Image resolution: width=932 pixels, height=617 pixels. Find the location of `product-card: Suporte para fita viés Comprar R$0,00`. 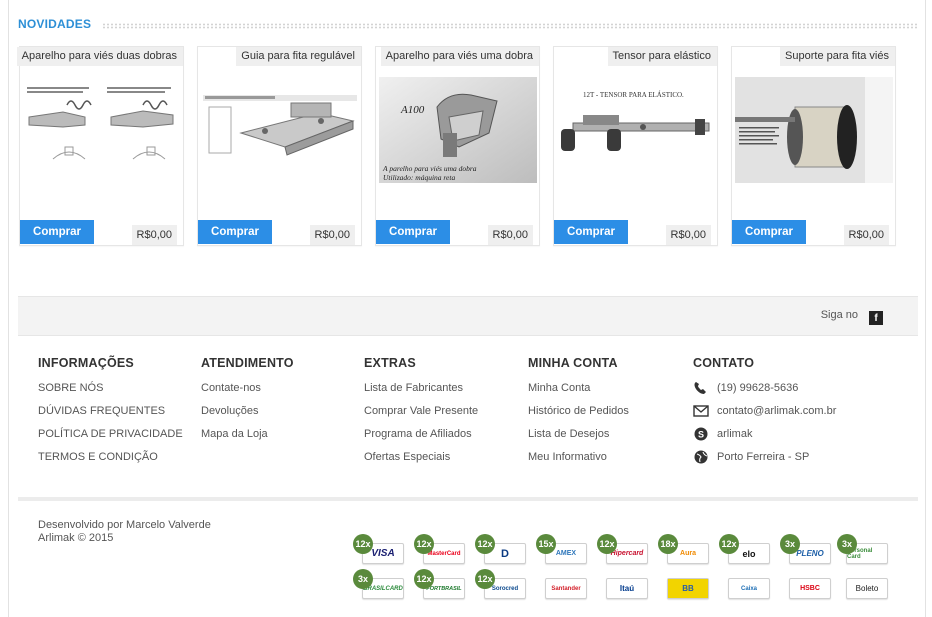

product-card: Suporte para fita viés Comprar R$0,00 is located at coordinates (813, 146).